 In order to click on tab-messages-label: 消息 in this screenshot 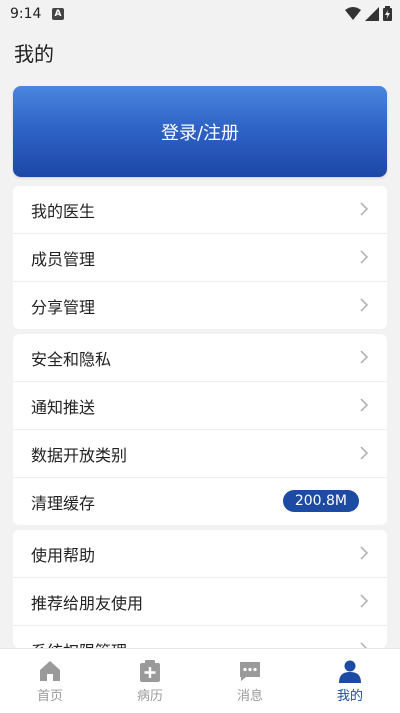, I will do `click(249, 696)`.